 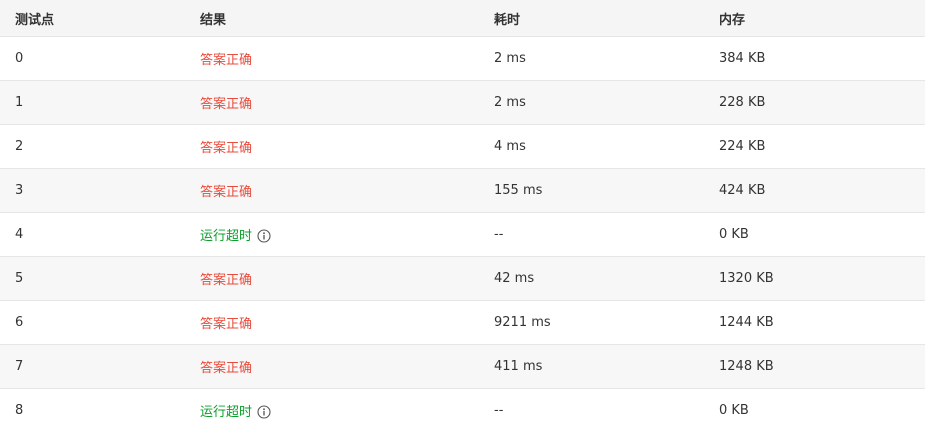 What do you see at coordinates (591, 279) in the screenshot?
I see `time-cell: 42 ms` at bounding box center [591, 279].